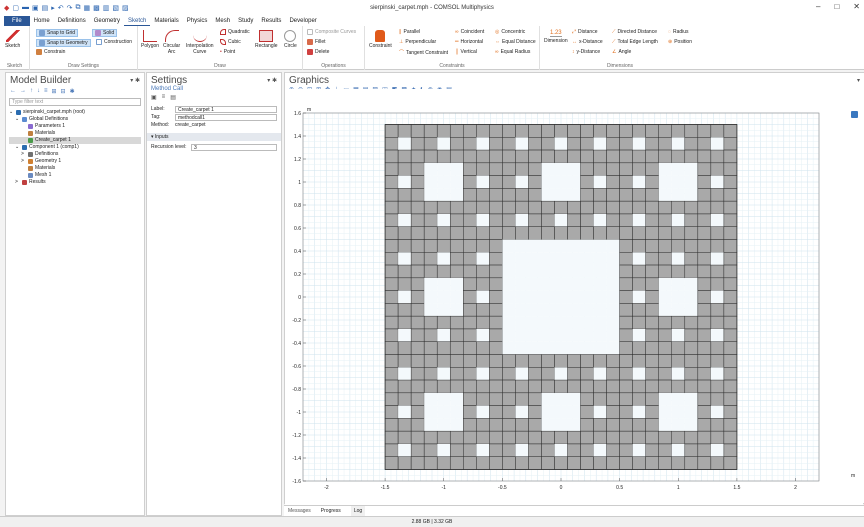 The image size is (864, 527). Describe the element at coordinates (57, 33) in the screenshot. I see `snap-to-grid-toggle: Snap to Grid` at that location.